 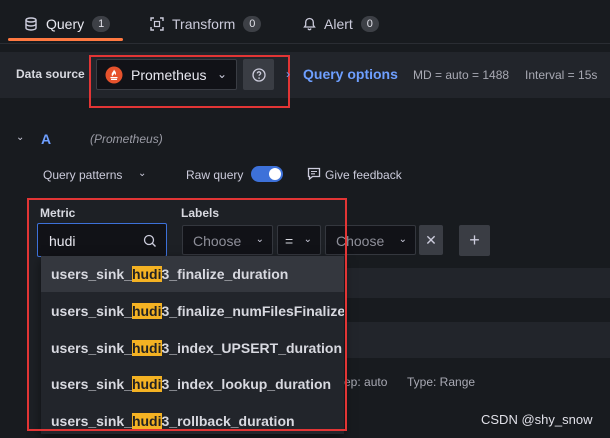 I want to click on transform-icon, so click(x=157, y=24).